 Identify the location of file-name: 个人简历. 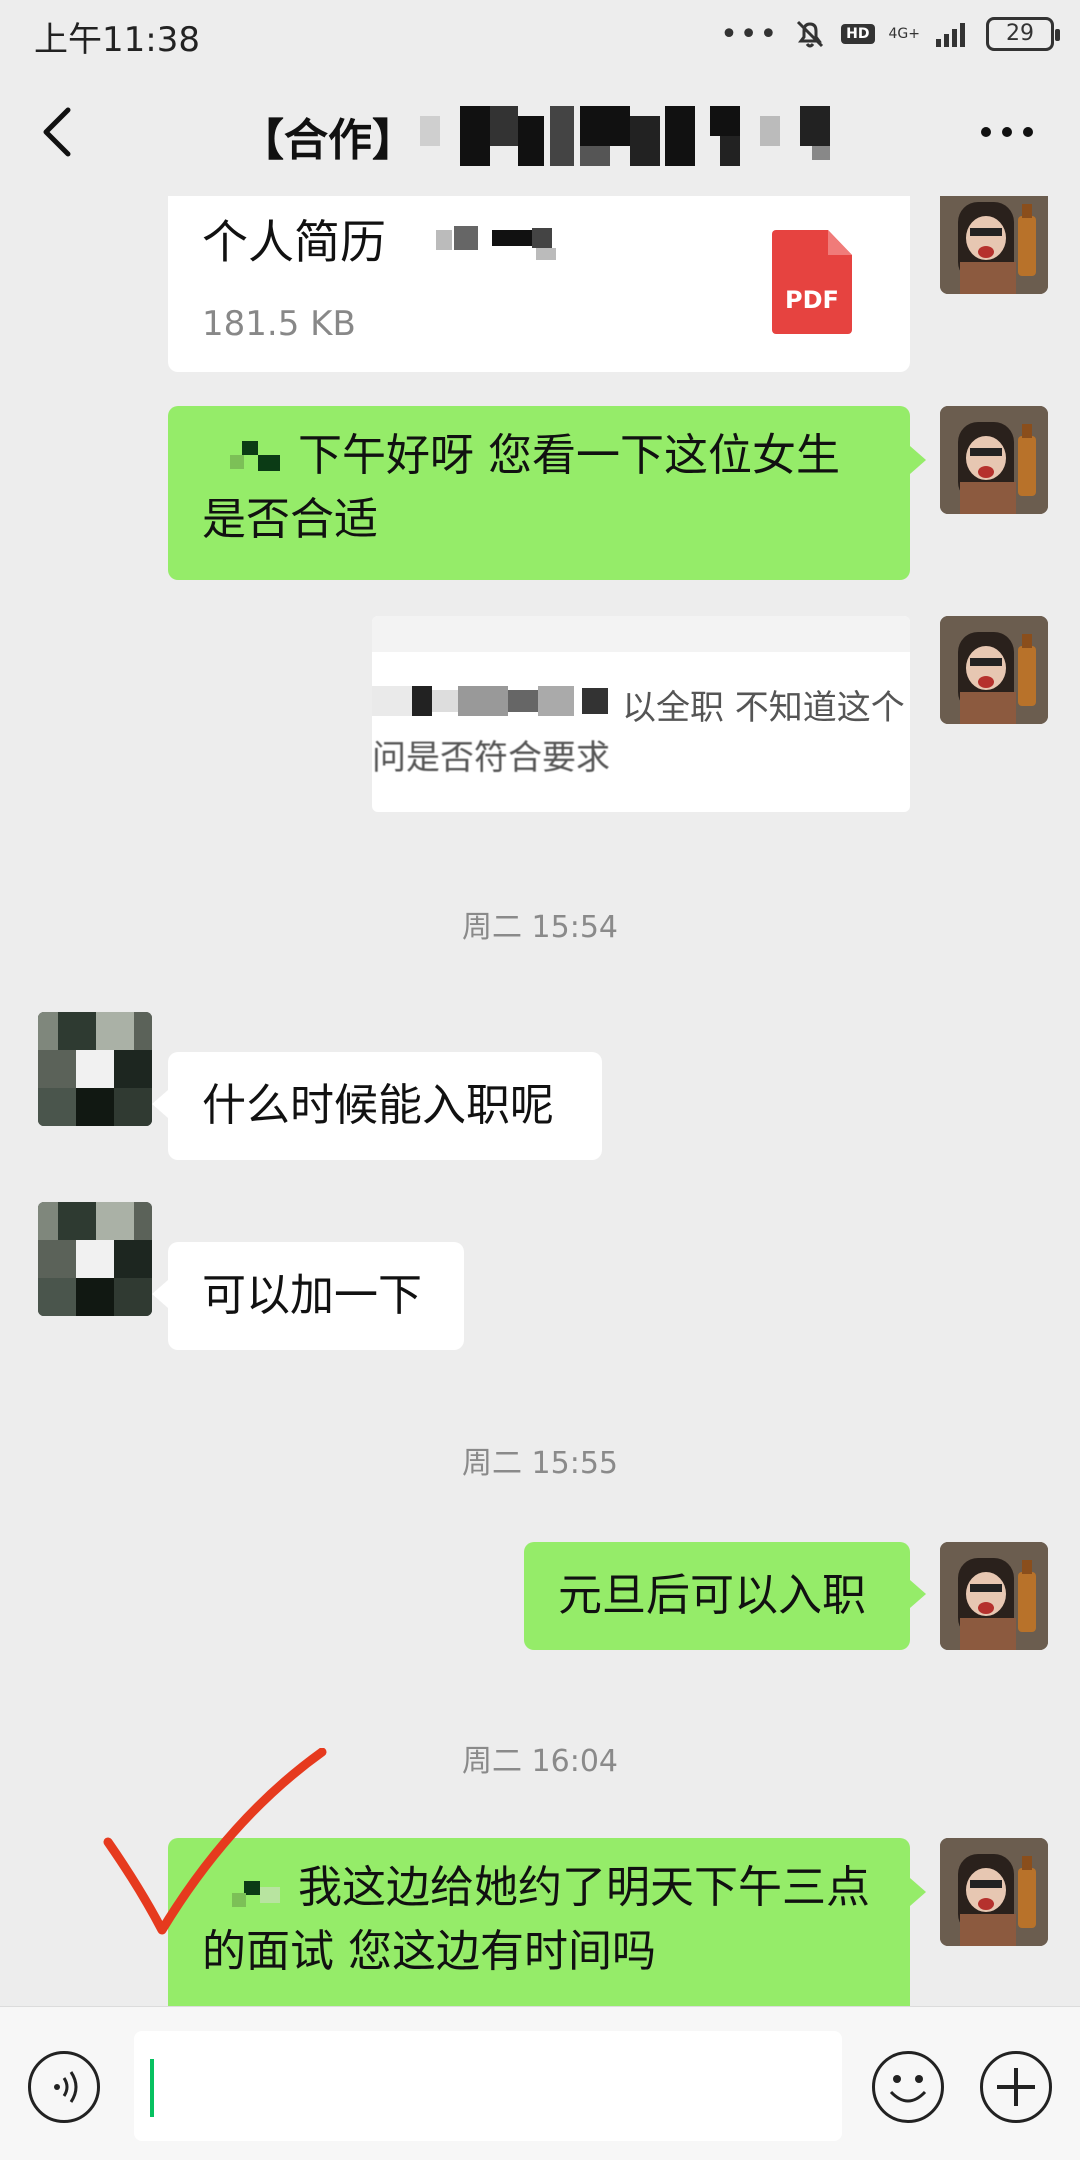
(294, 242).